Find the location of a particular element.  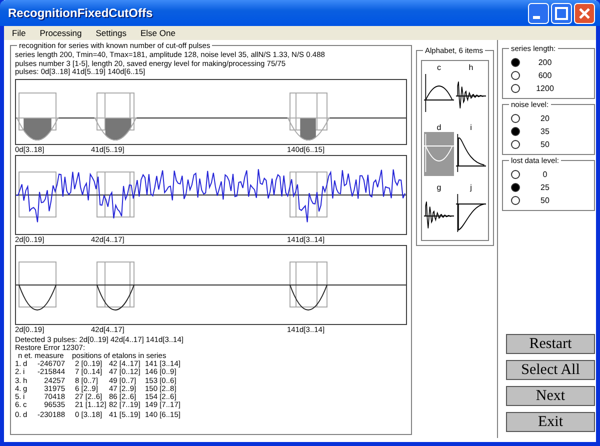

action-button: Exit is located at coordinates (550, 422).